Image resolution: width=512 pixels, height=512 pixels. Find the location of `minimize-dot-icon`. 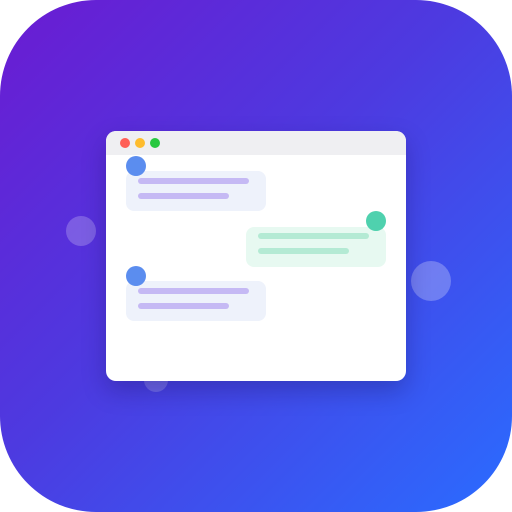

minimize-dot-icon is located at coordinates (140, 143).